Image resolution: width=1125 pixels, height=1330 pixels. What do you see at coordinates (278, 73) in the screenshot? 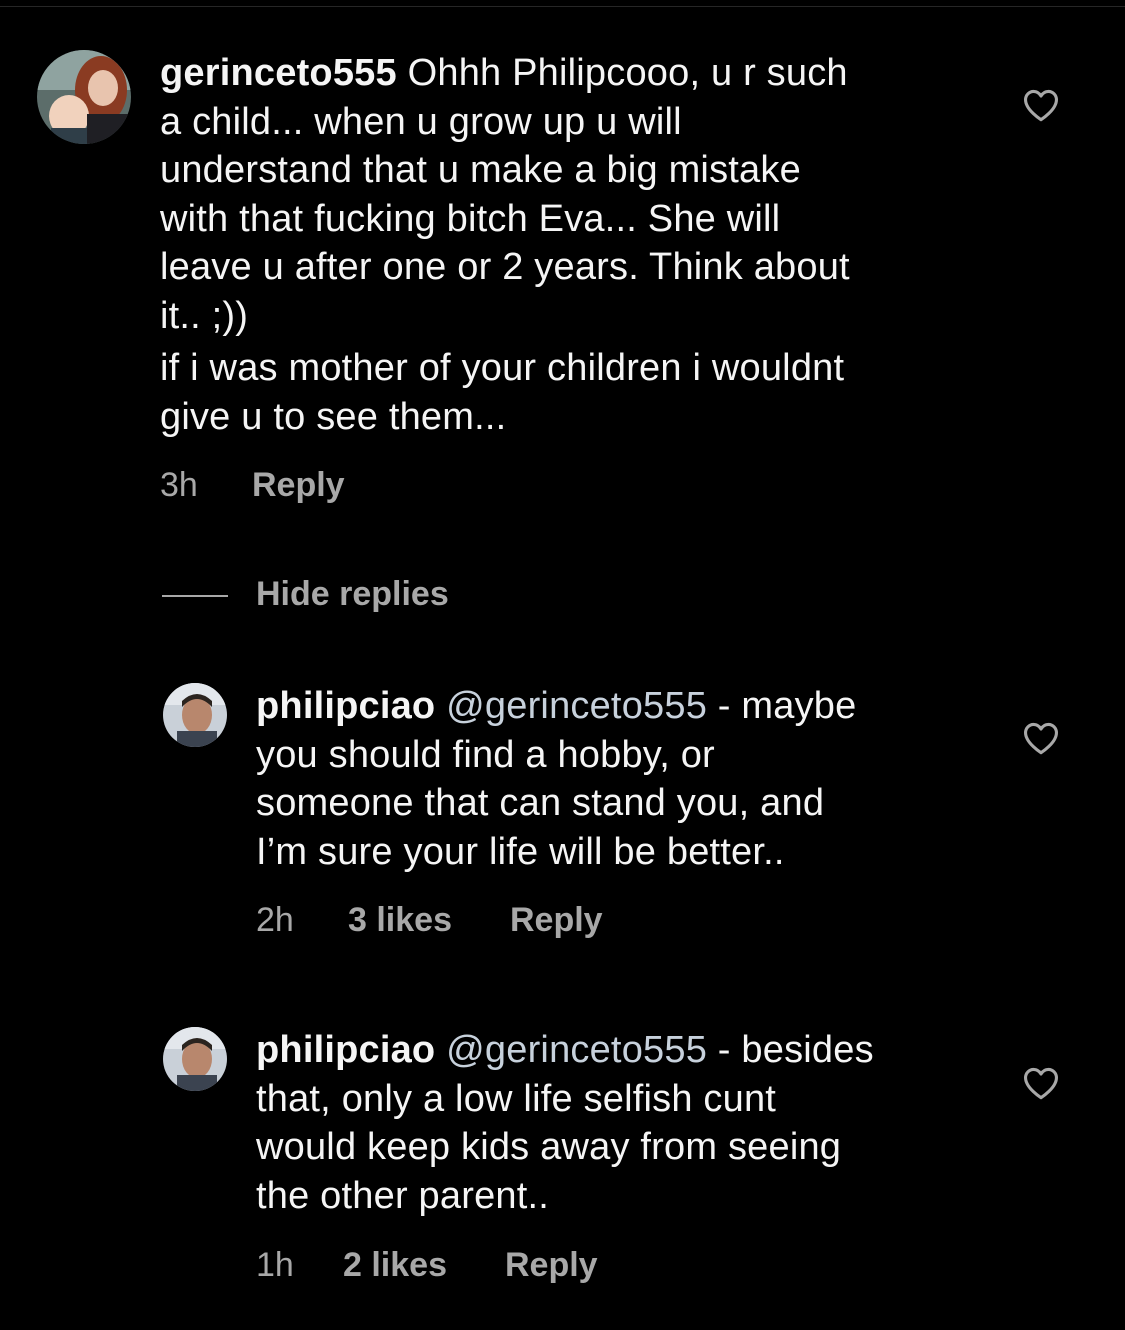
I see `comment-username: gerinceto555` at bounding box center [278, 73].